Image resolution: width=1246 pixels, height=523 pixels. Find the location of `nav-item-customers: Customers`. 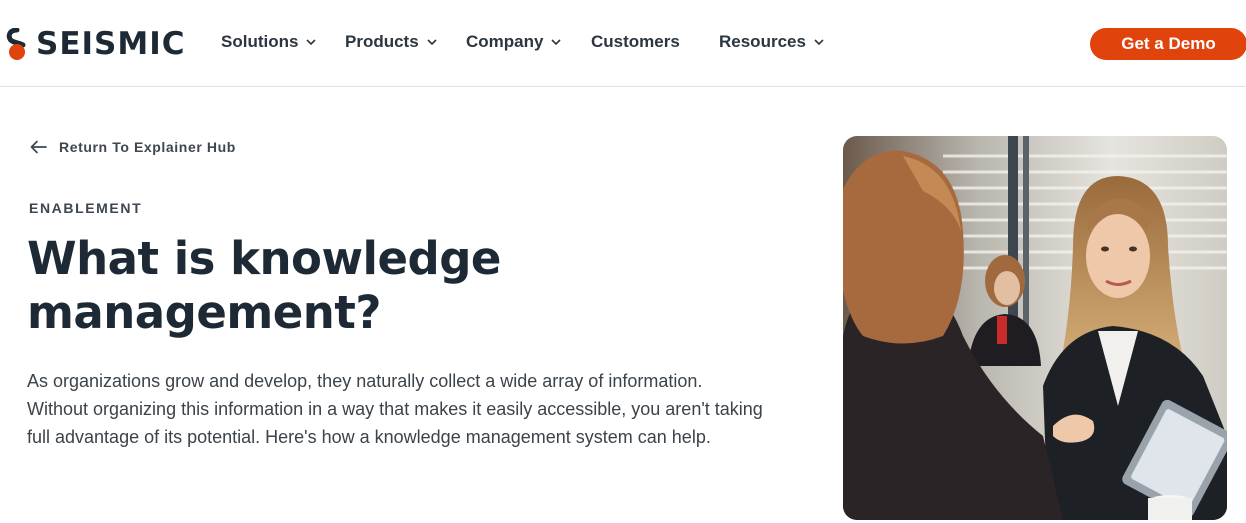

nav-item-customers: Customers is located at coordinates (635, 42).